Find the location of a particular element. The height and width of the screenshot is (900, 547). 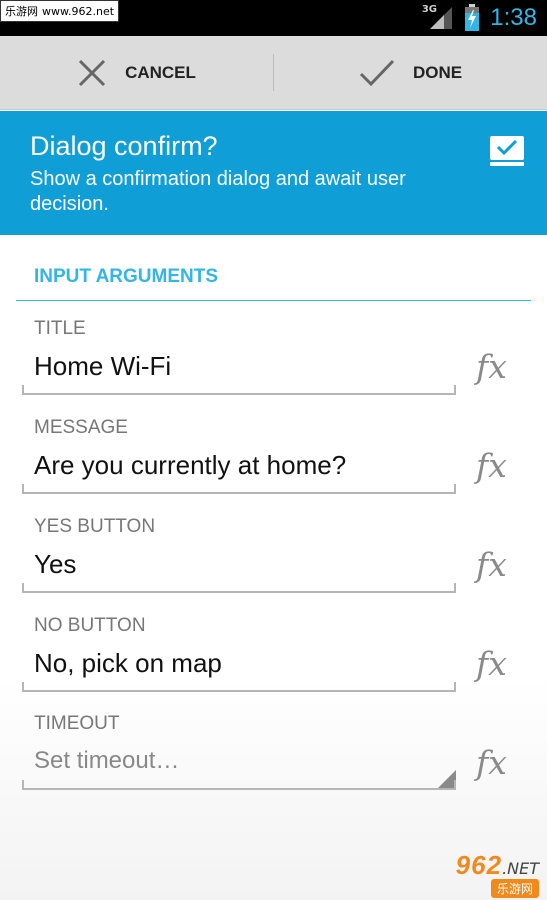

watermark-site-cn: 乐游网 is located at coordinates (514, 888).